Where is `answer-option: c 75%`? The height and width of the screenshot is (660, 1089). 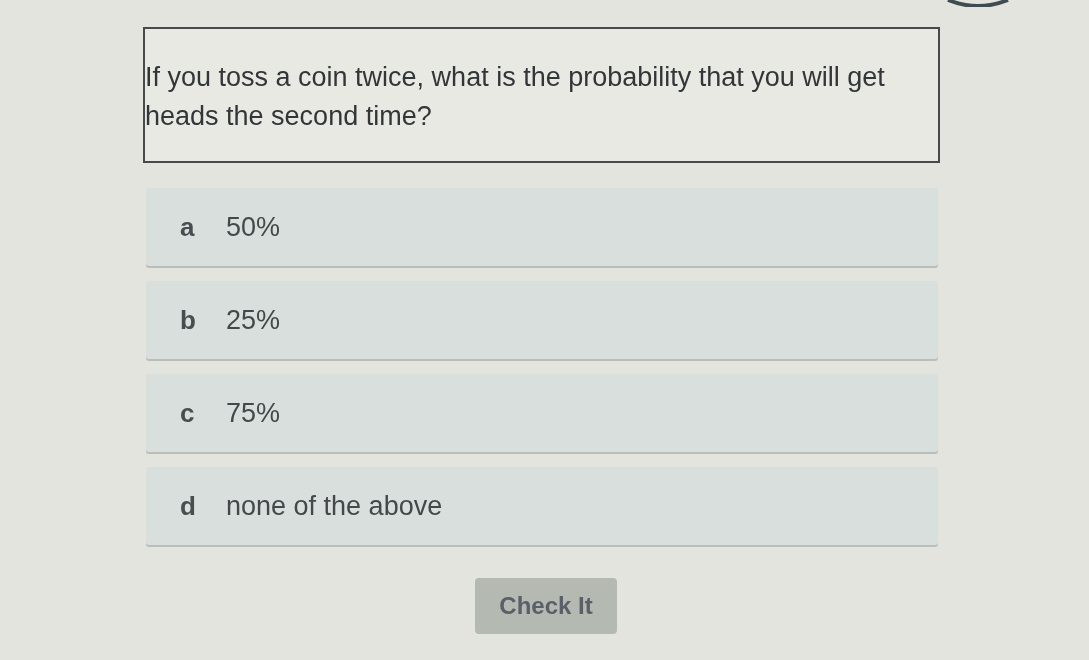 answer-option: c 75% is located at coordinates (542, 413).